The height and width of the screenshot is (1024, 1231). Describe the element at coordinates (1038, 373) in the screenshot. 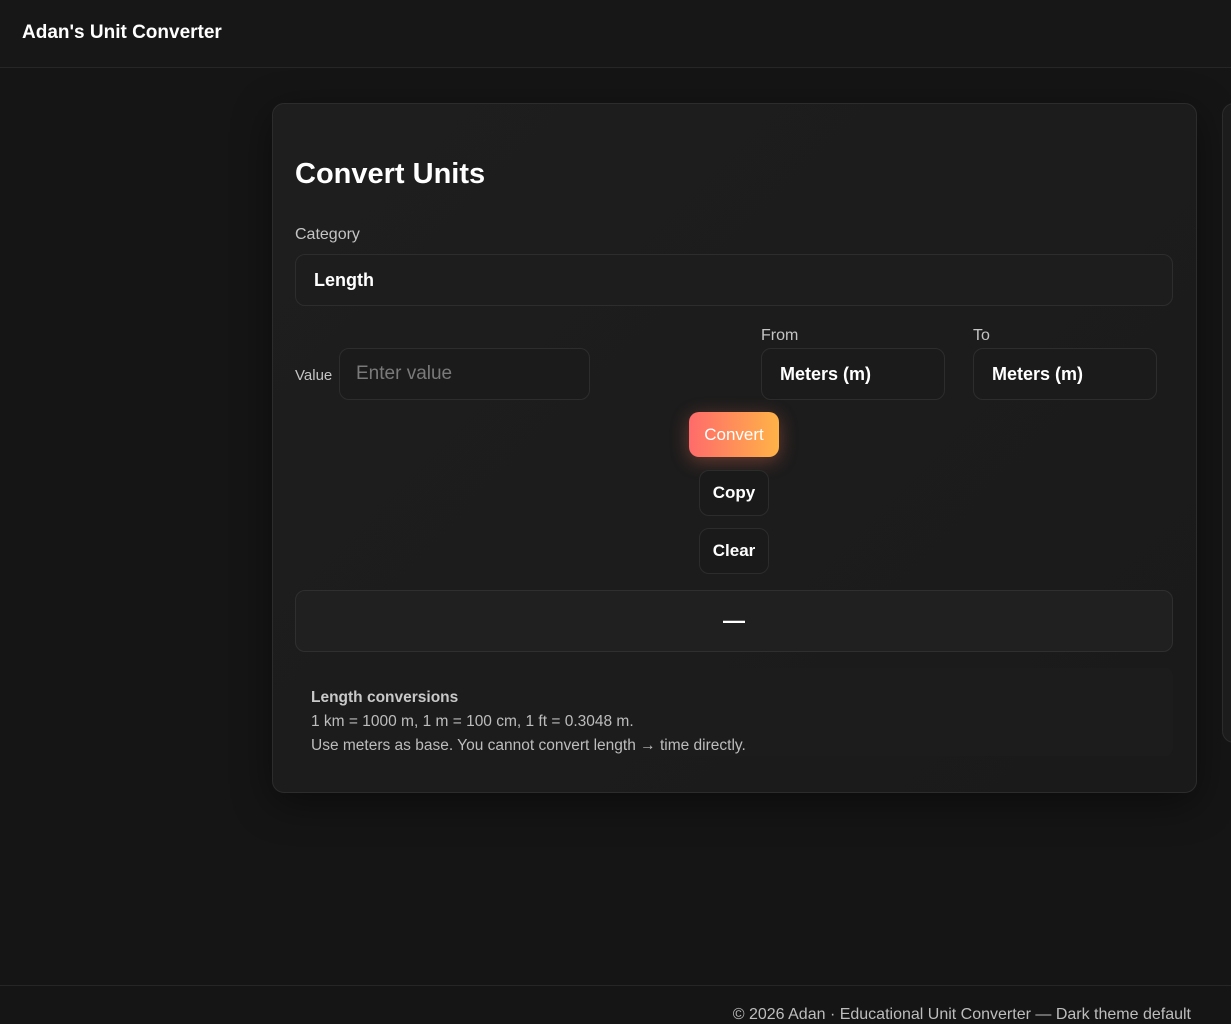

I see `to-unit-value: Meters (m)` at that location.